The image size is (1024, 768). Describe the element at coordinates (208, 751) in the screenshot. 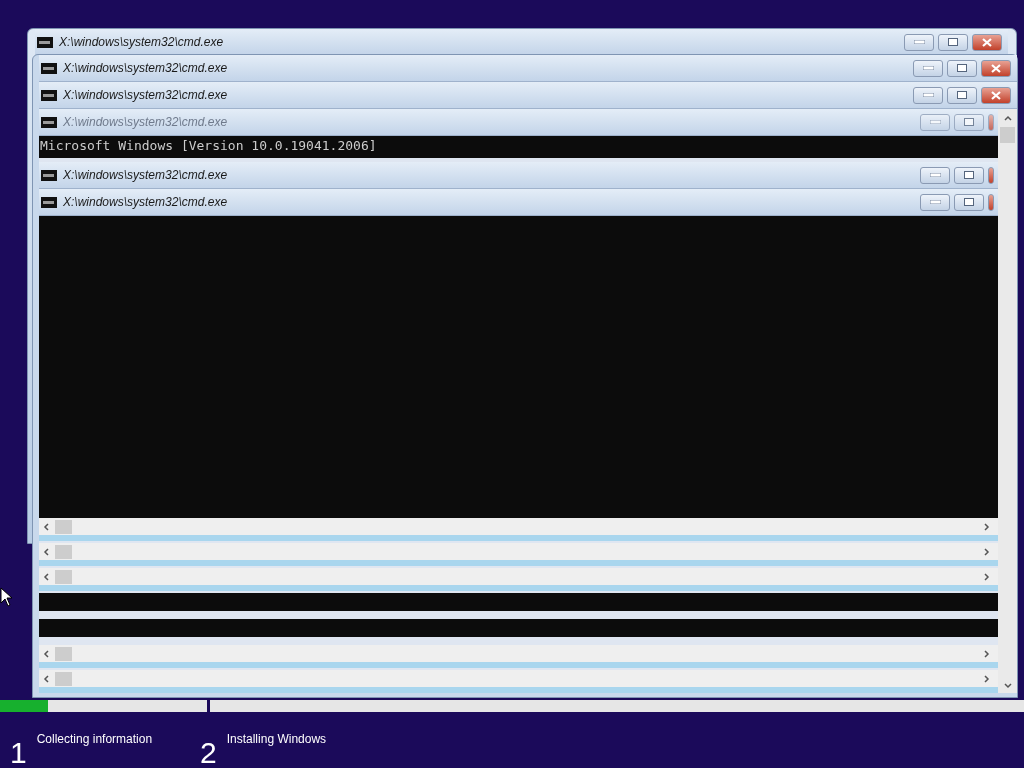

I see `step-number: 2` at that location.